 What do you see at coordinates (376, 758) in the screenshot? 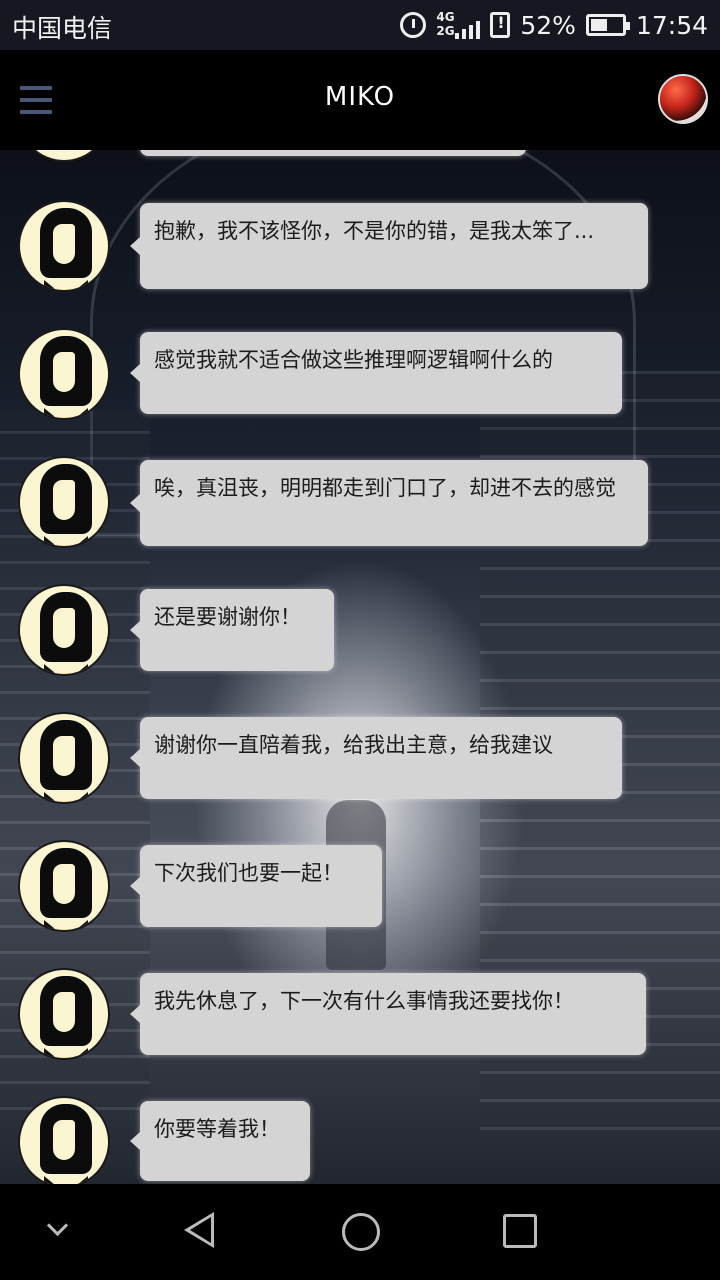
I see `message-bubble: 谢谢你一直陪着我，给我出主意，给我建议` at bounding box center [376, 758].